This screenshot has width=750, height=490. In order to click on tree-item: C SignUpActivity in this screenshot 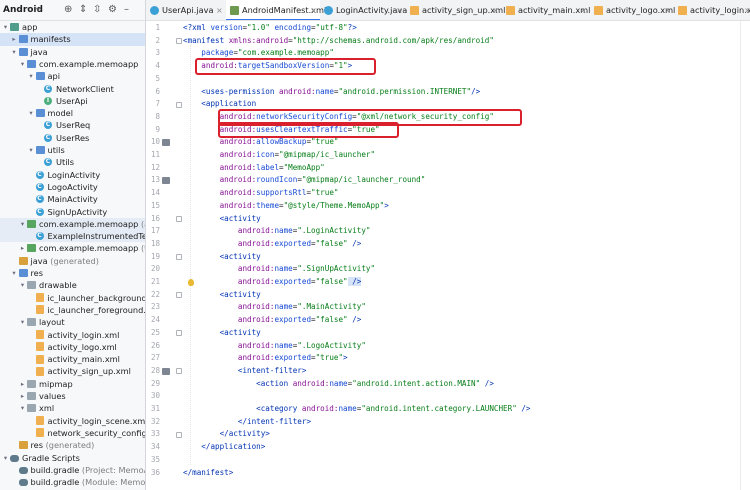, I will do `click(72, 212)`.